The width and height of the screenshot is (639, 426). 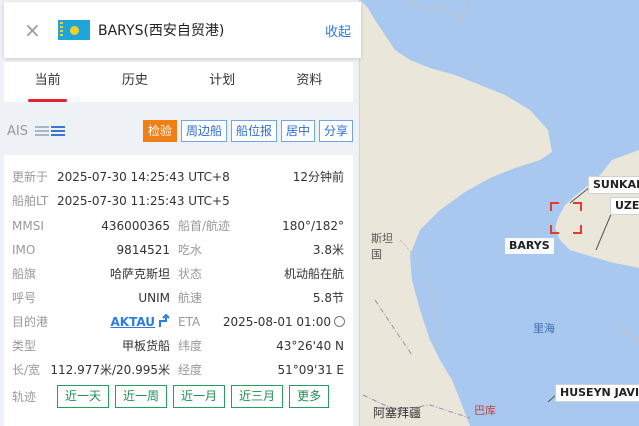 I want to click on speed-label: 航速, so click(x=190, y=298).